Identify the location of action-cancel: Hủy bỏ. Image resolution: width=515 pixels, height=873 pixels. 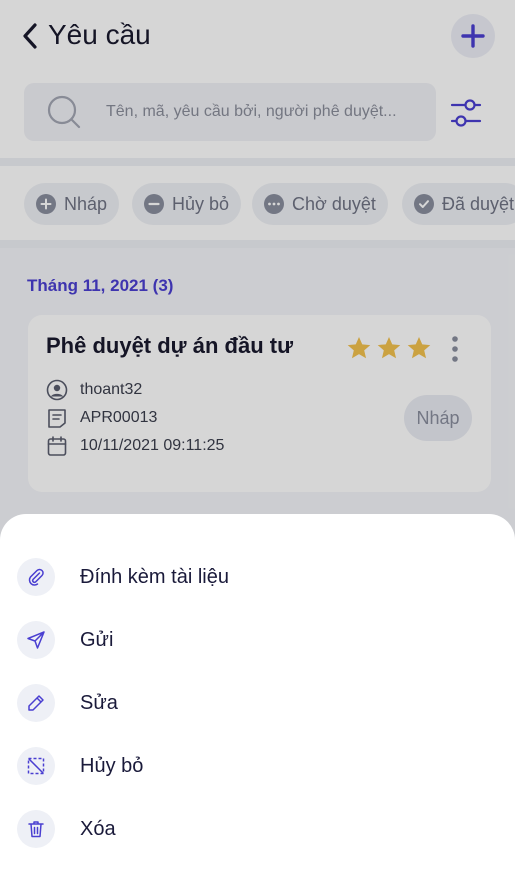
(257, 766).